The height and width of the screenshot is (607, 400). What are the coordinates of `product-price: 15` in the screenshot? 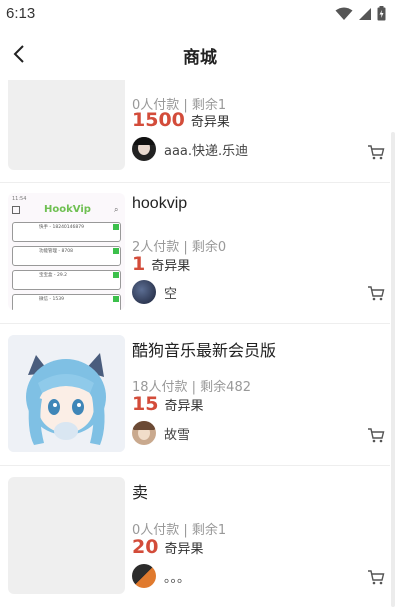 It's located at (145, 404).